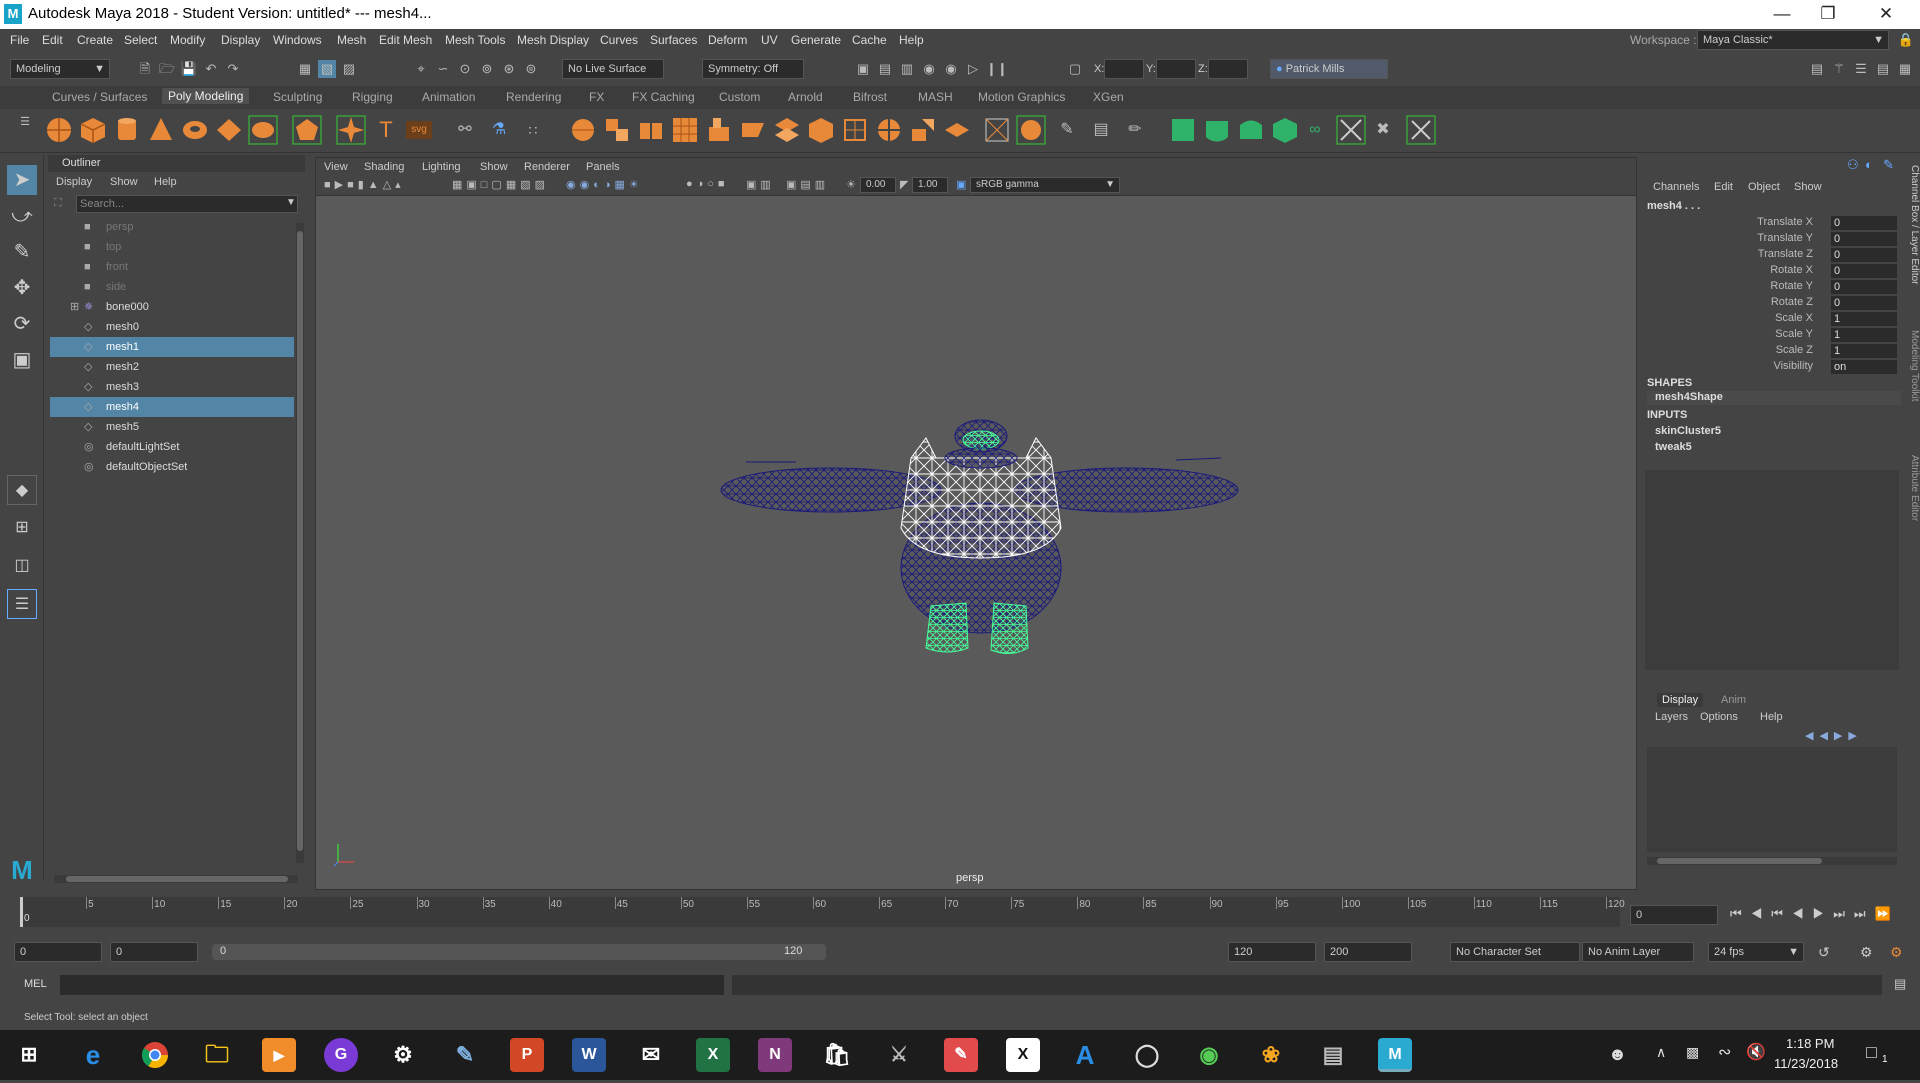 The image size is (1920, 1083). What do you see at coordinates (372, 97) in the screenshot?
I see `shelf-tab-rigging: Rigging` at bounding box center [372, 97].